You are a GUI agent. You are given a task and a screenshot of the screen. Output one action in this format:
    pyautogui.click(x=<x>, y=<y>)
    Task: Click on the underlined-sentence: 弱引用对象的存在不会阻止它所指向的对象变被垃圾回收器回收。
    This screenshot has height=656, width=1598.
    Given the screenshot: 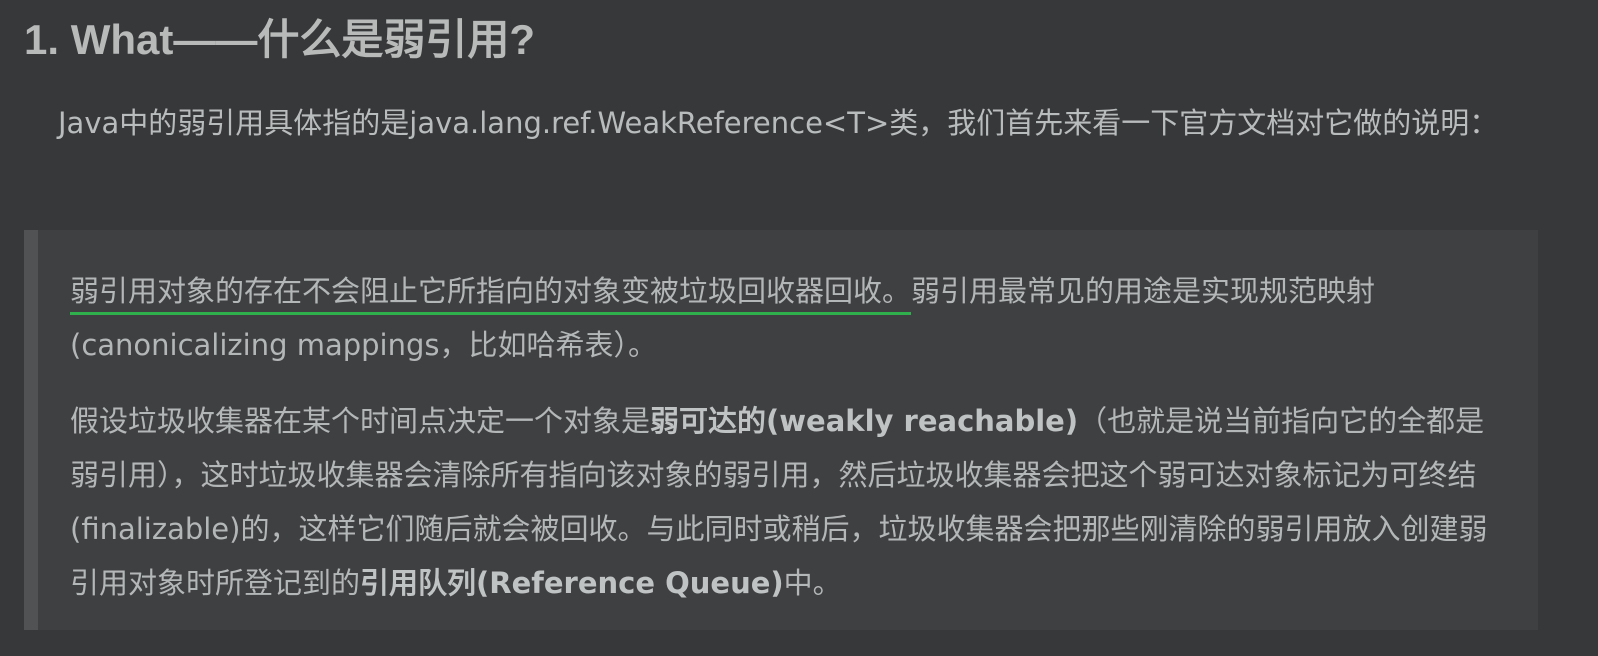 What is the action you would take?
    pyautogui.click(x=491, y=291)
    